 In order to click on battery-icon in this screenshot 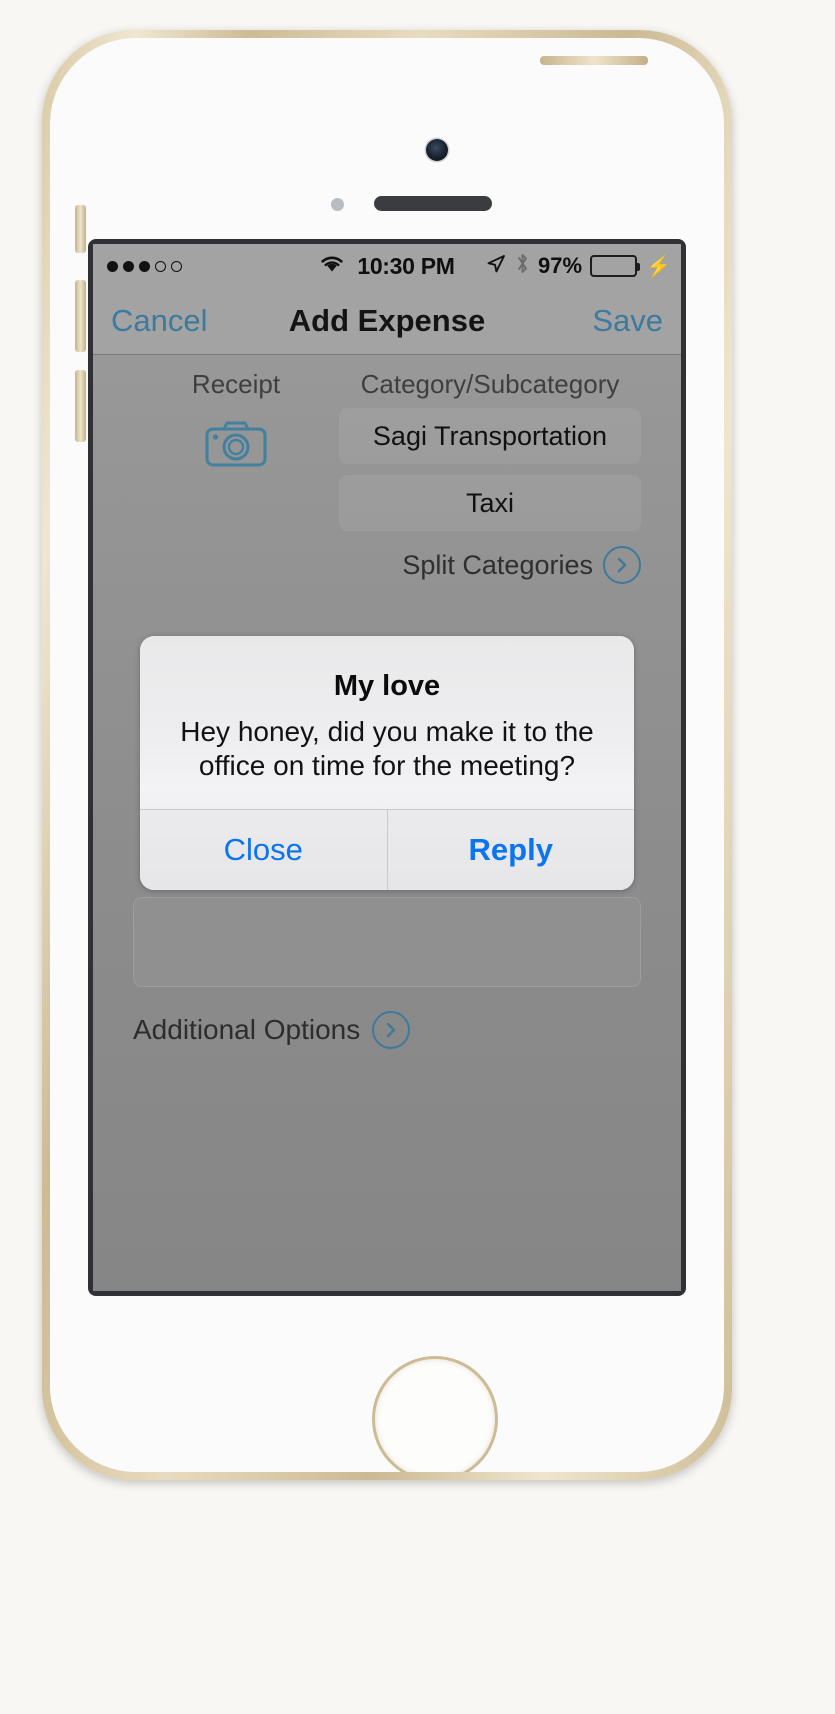, I will do `click(615, 266)`.